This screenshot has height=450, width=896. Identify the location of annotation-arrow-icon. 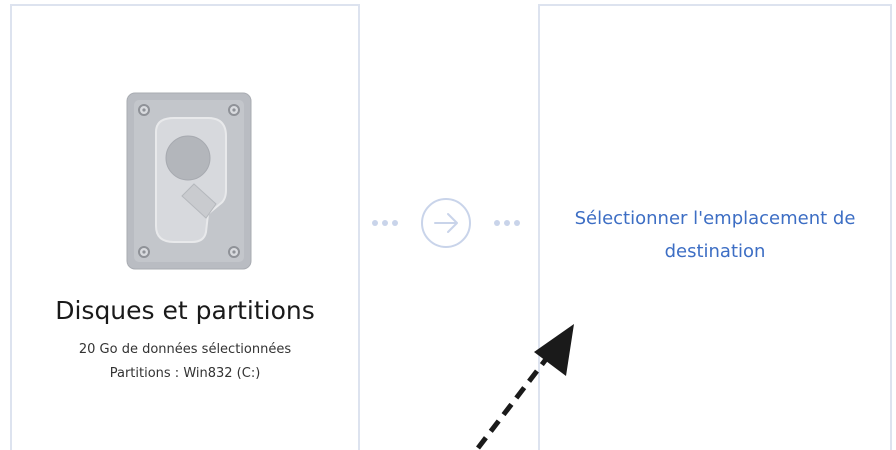
(525, 387).